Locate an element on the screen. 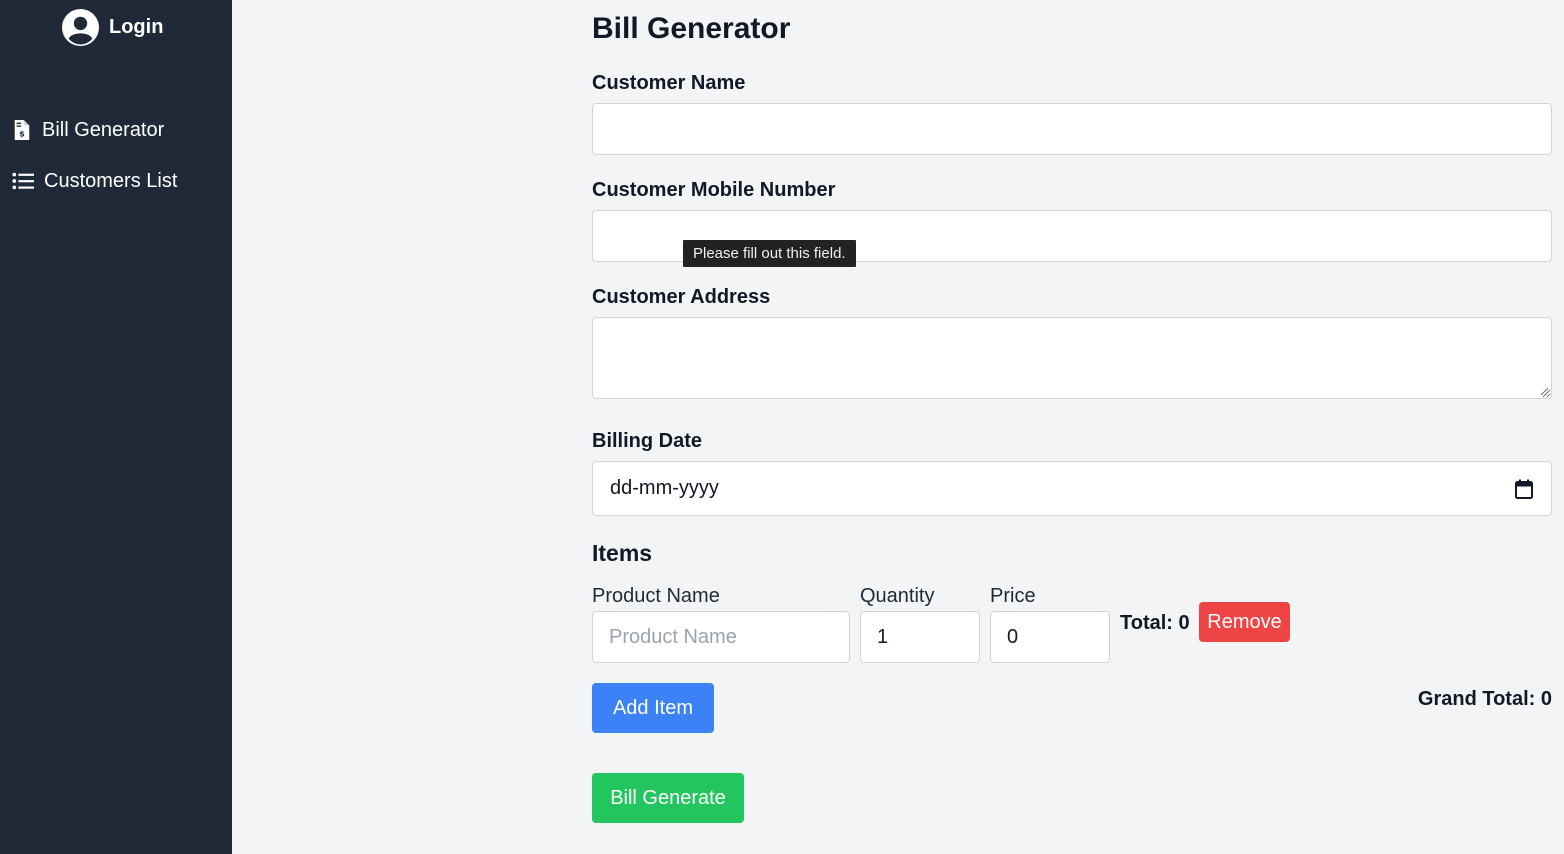 Image resolution: width=1564 pixels, height=854 pixels. customer-address-wrapper is located at coordinates (1072, 358).